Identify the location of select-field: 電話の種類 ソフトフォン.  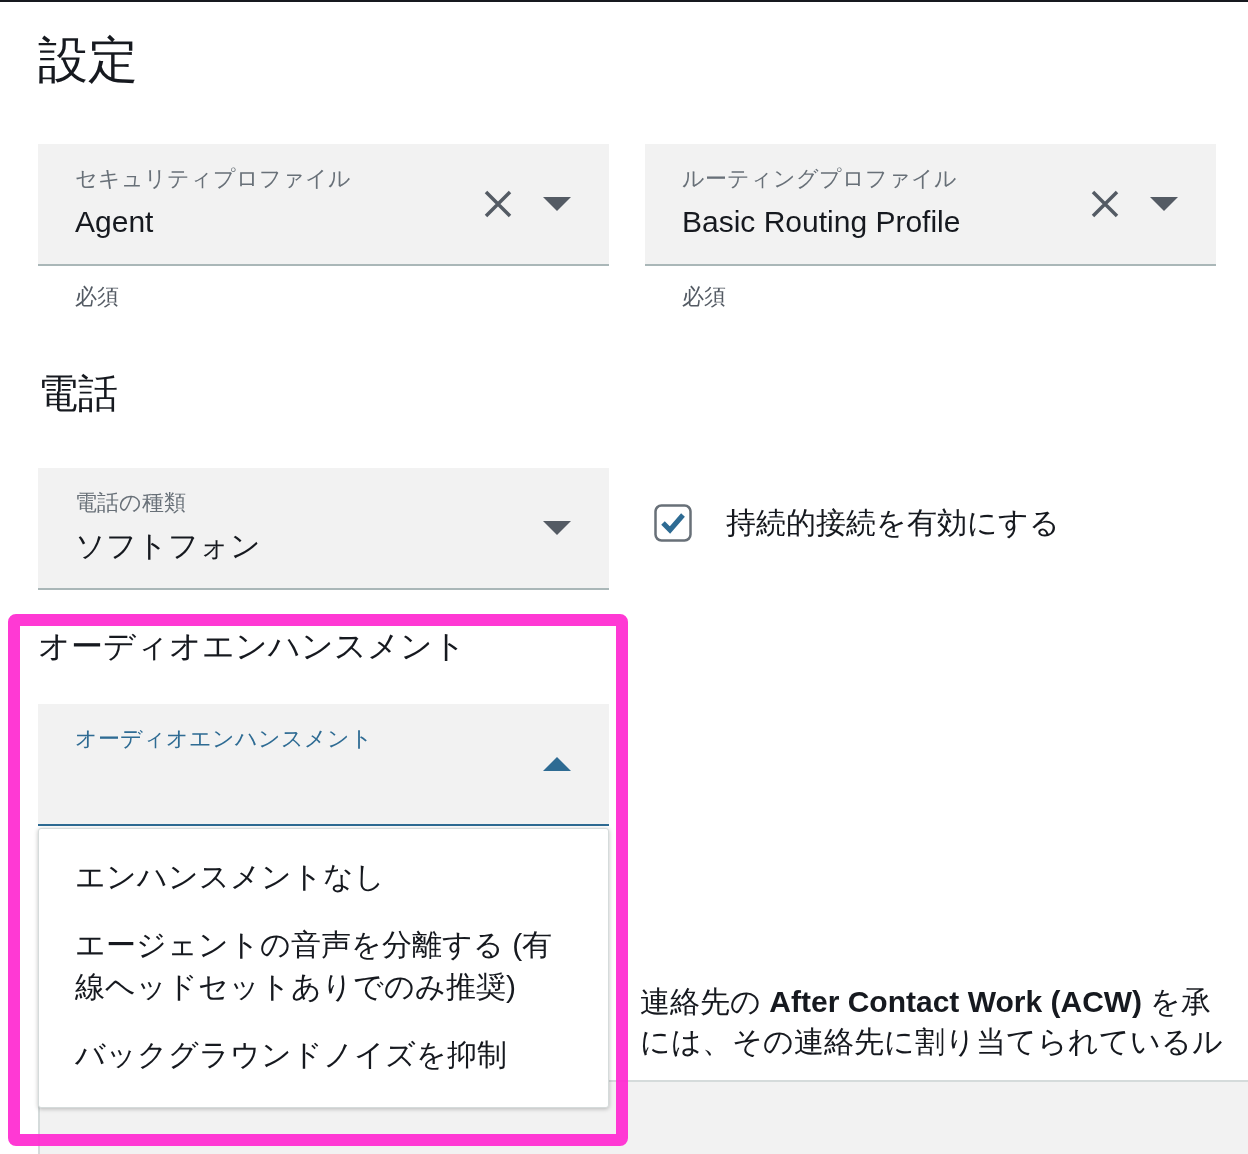
(323, 529).